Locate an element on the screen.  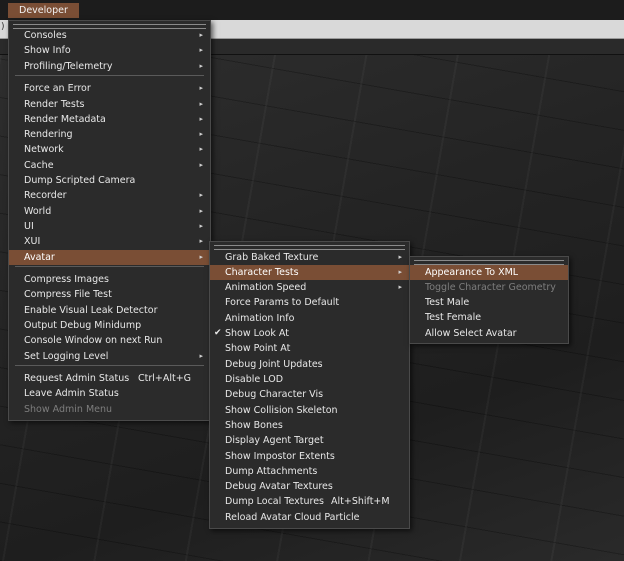
menu-item-animation-speed: Animation Speed ▸ is located at coordinates (309, 287).